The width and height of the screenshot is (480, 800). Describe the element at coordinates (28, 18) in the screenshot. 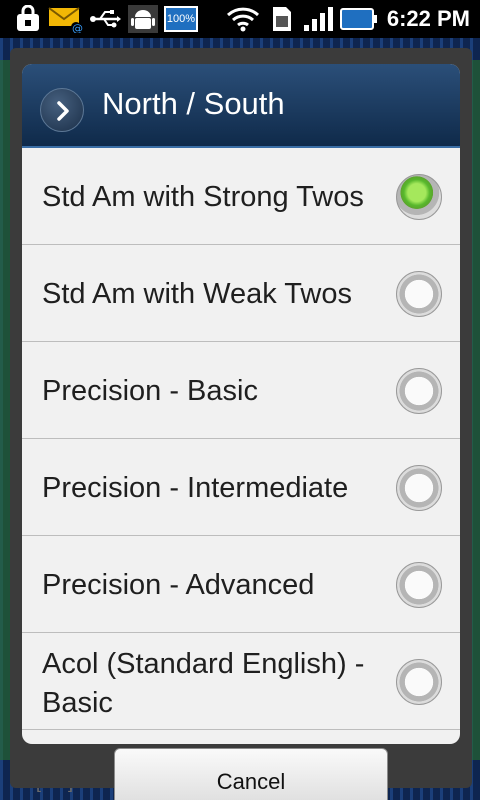

I see `lock-bag-icon` at that location.